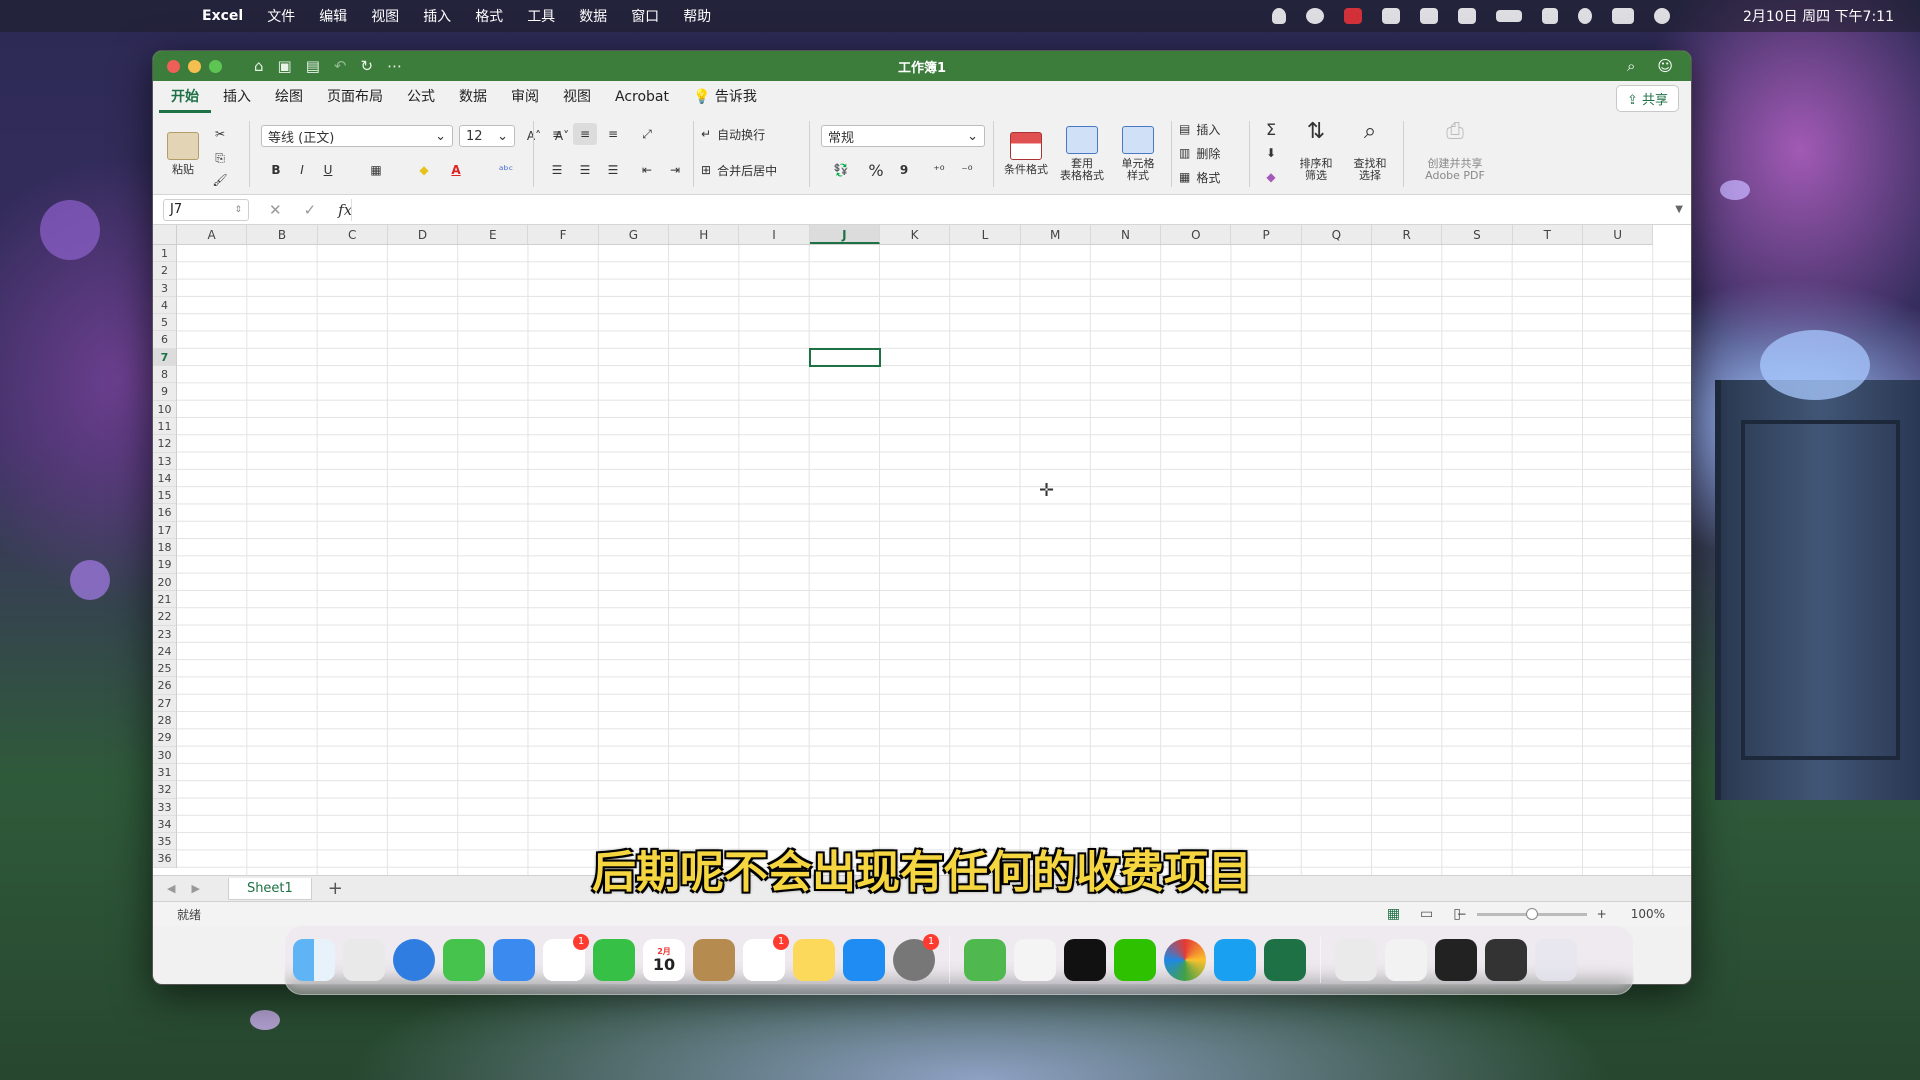 Image resolution: width=1920 pixels, height=1080 pixels. I want to click on row-header-33: 33, so click(164, 807).